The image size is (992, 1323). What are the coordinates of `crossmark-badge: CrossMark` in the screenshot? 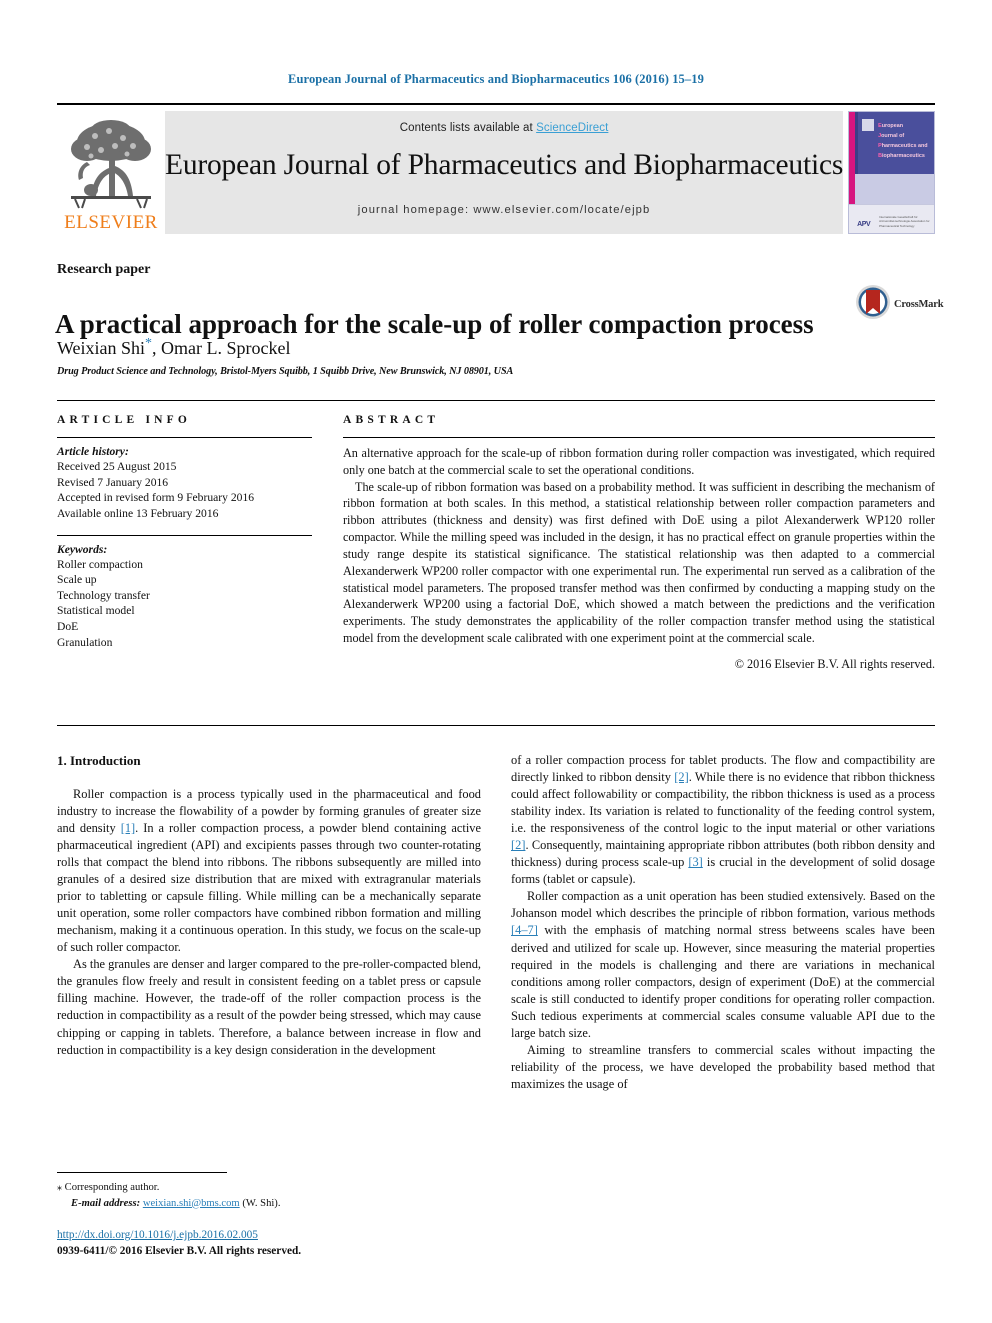 It's located at (900, 304).